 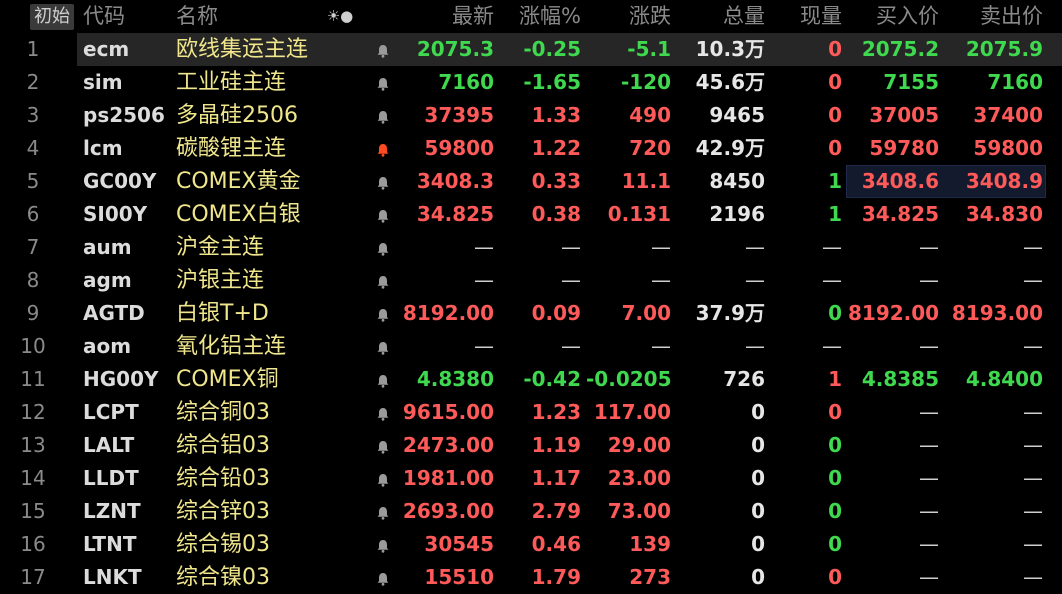 I want to click on row-index: 12, so click(x=33, y=412).